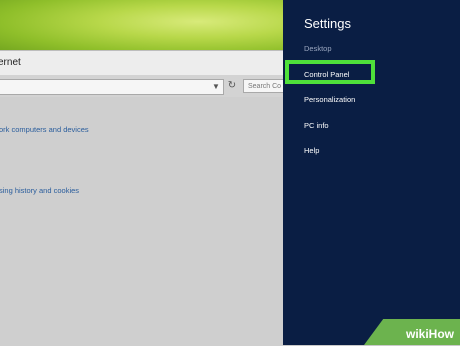  What do you see at coordinates (326, 74) in the screenshot?
I see `charm-item-control-panel: Control Panel` at bounding box center [326, 74].